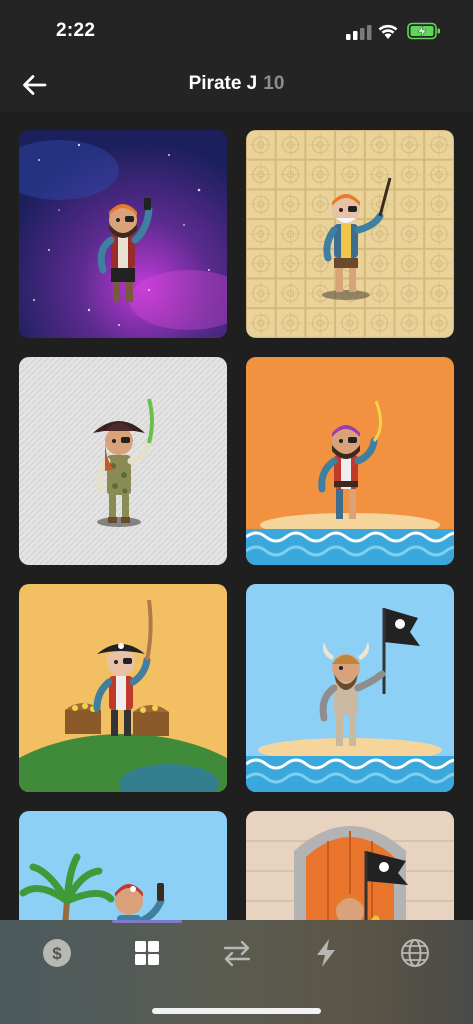  I want to click on pirate-tan-pattern-image, so click(350, 234).